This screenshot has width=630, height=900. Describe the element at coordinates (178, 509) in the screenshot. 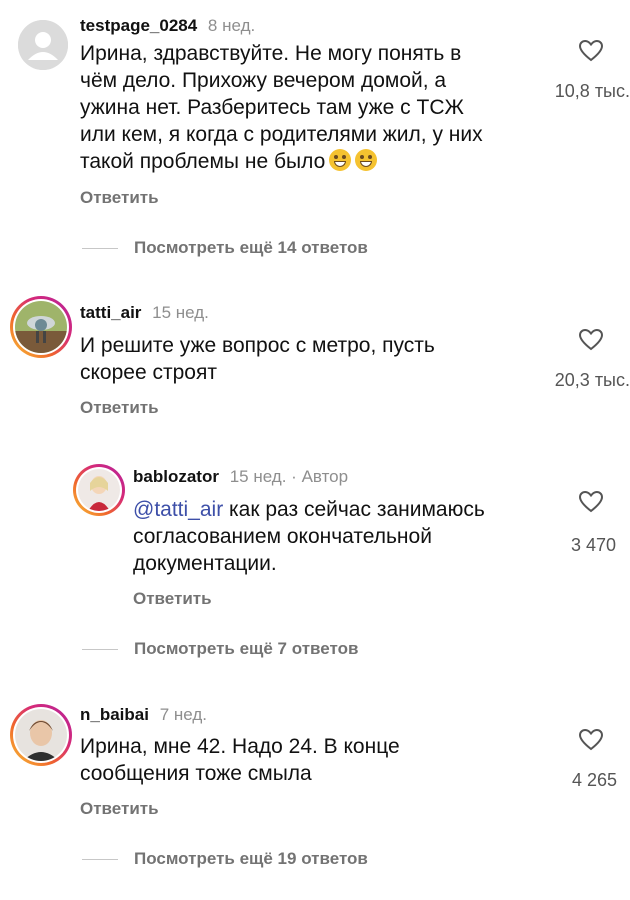

I see `mention-link: @tatti_air` at that location.